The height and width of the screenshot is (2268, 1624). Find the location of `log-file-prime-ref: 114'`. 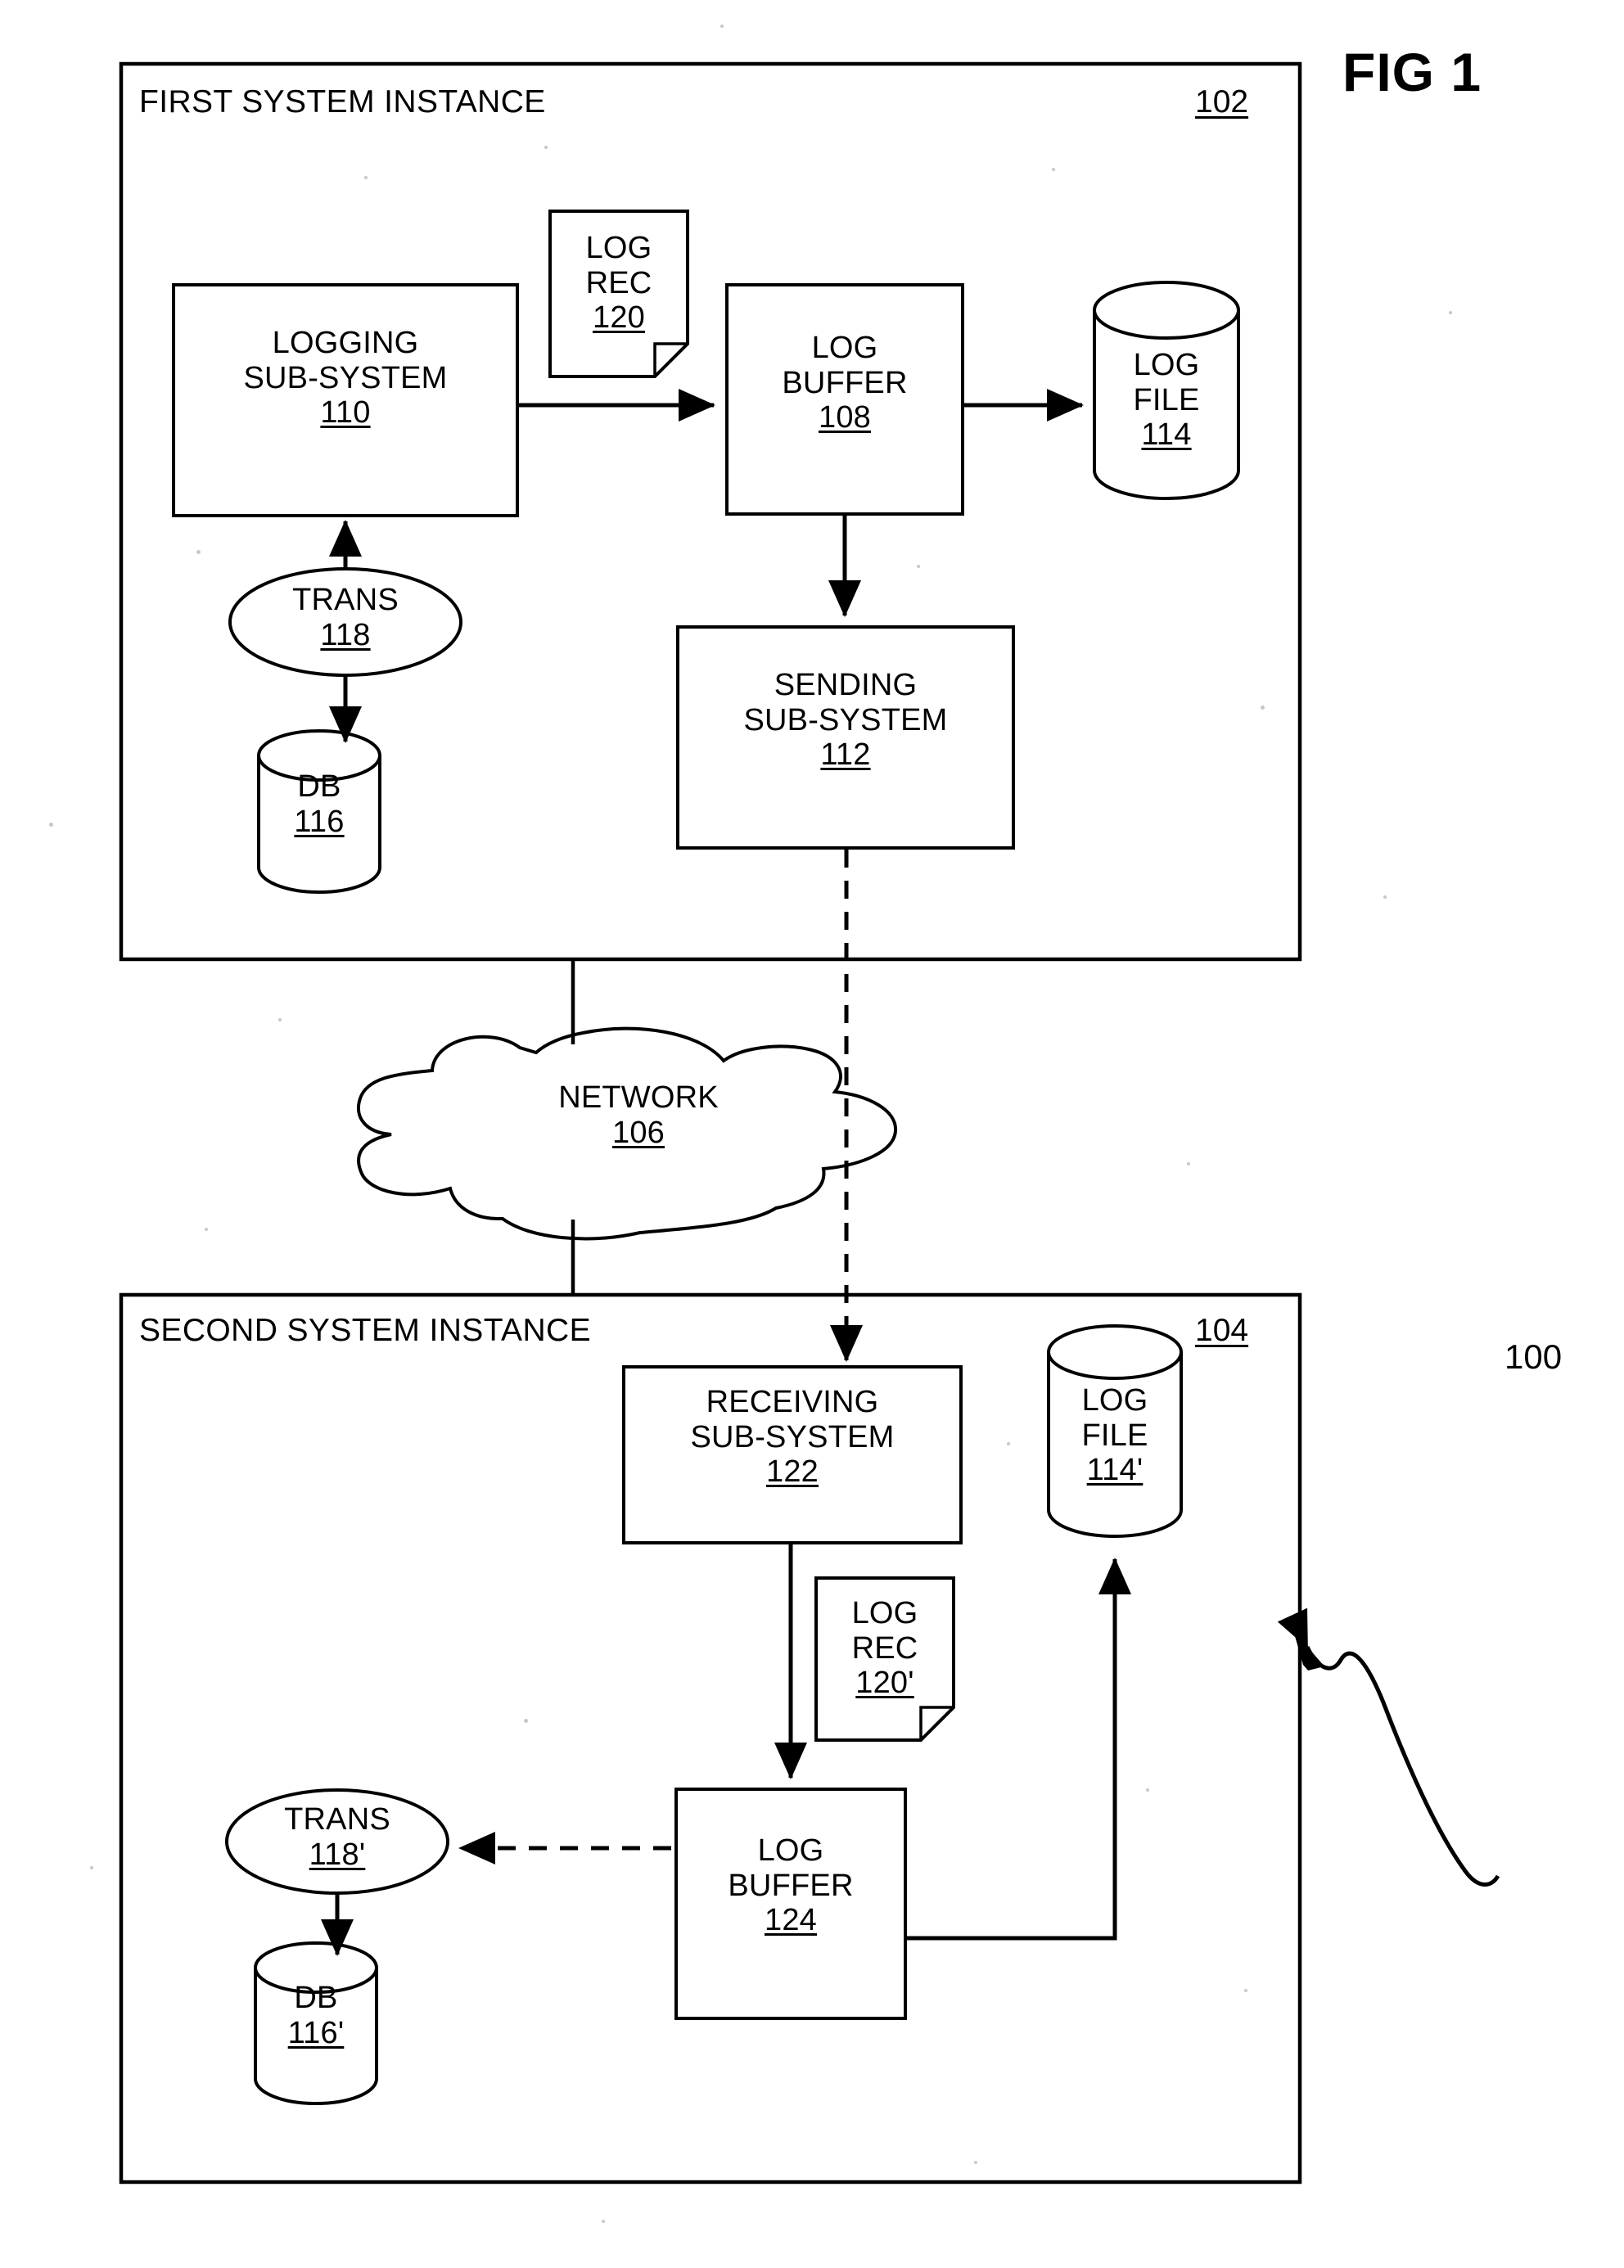

log-file-prime-ref: 114' is located at coordinates (1115, 1470).